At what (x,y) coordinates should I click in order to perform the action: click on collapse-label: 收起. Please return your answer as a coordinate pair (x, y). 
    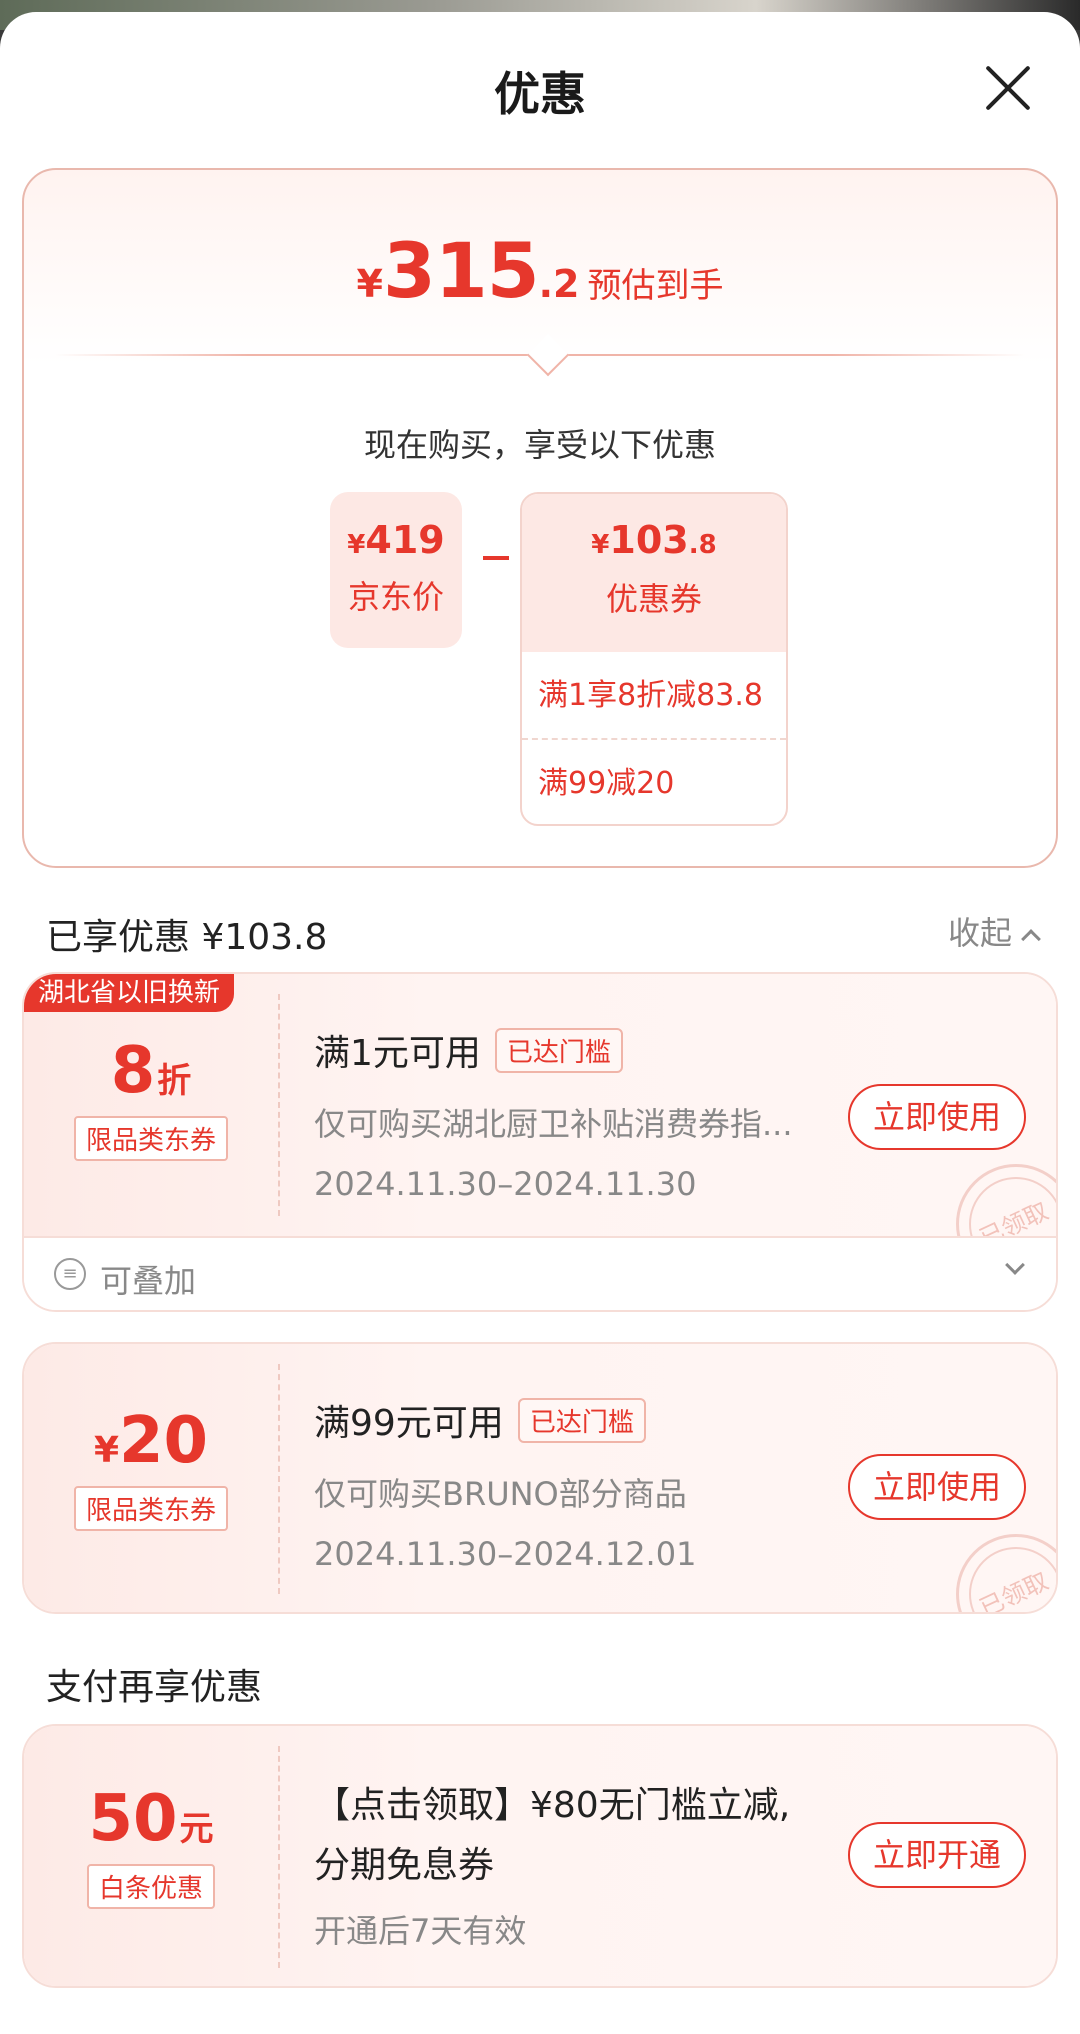
    Looking at the image, I should click on (979, 933).